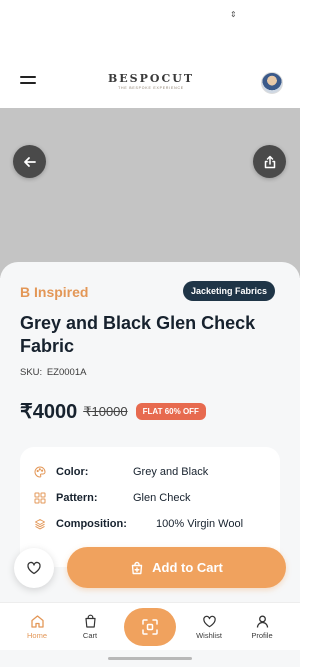  I want to click on wishlist-button, so click(34, 568).